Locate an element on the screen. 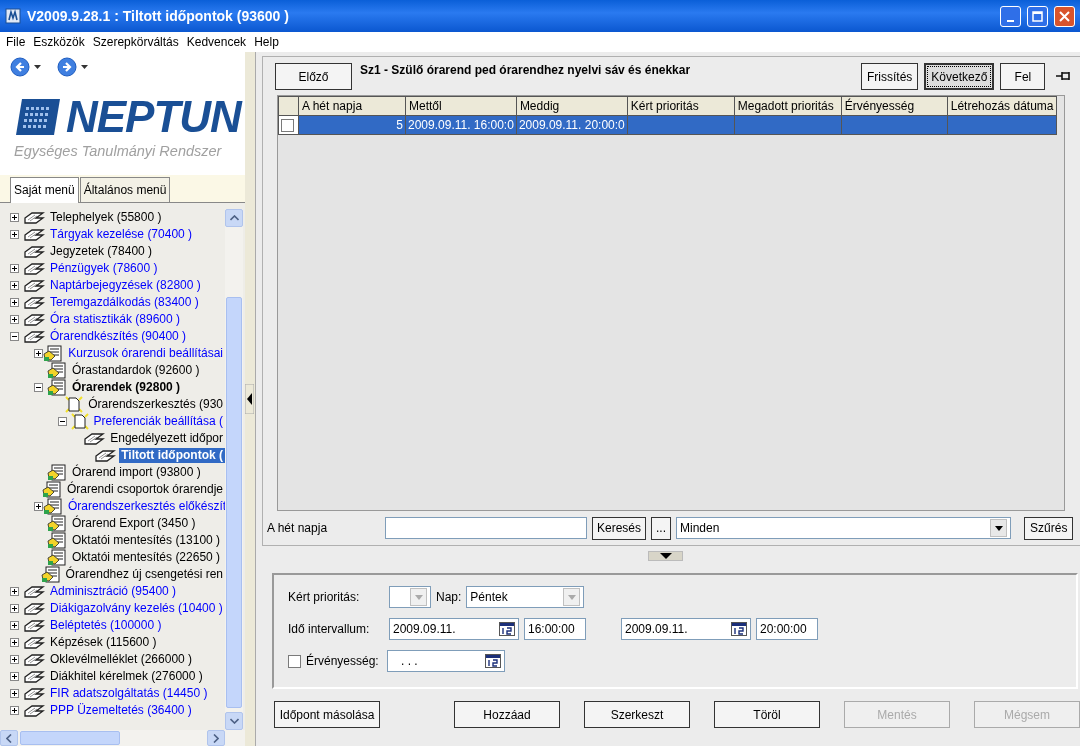 The height and width of the screenshot is (746, 1080). day-dropdown: Péntek is located at coordinates (525, 597).